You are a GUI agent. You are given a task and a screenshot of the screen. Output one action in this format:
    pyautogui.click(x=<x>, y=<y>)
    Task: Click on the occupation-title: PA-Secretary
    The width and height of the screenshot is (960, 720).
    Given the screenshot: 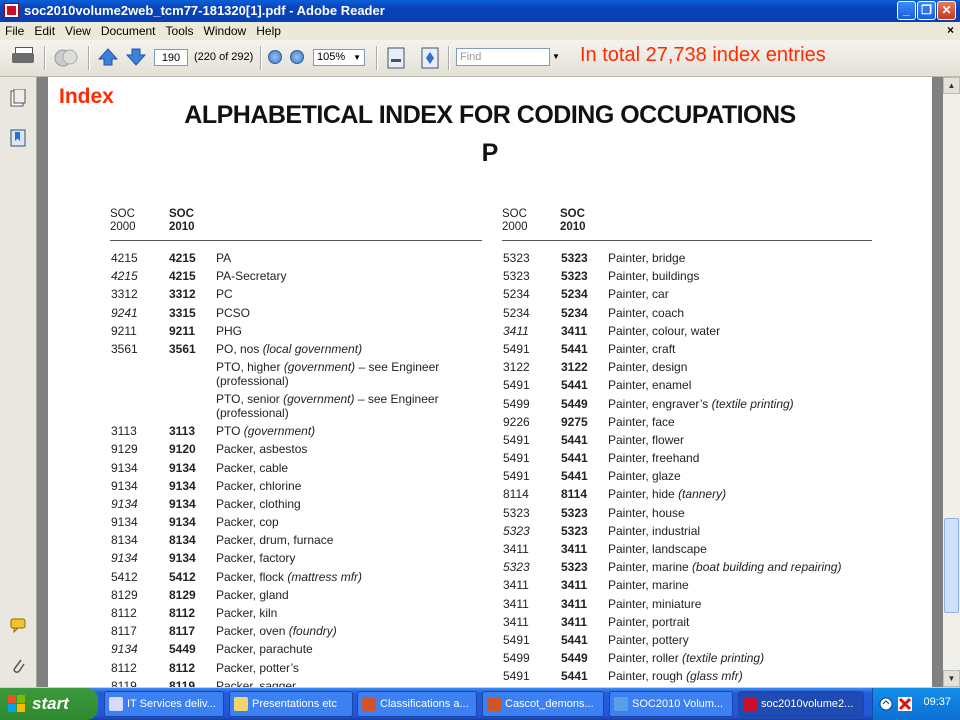 What is the action you would take?
    pyautogui.click(x=251, y=276)
    